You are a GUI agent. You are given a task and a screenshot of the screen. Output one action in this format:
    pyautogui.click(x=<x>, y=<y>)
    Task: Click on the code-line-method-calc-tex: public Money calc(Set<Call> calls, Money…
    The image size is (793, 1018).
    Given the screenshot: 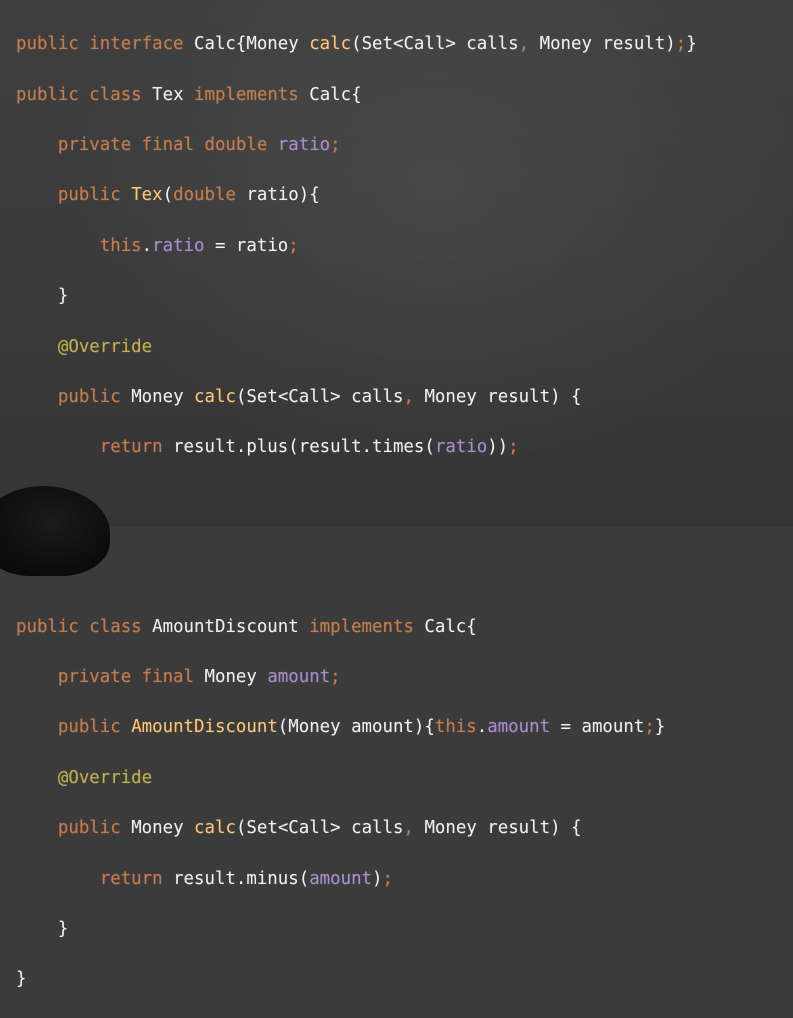 What is the action you would take?
    pyautogui.click(x=319, y=396)
    